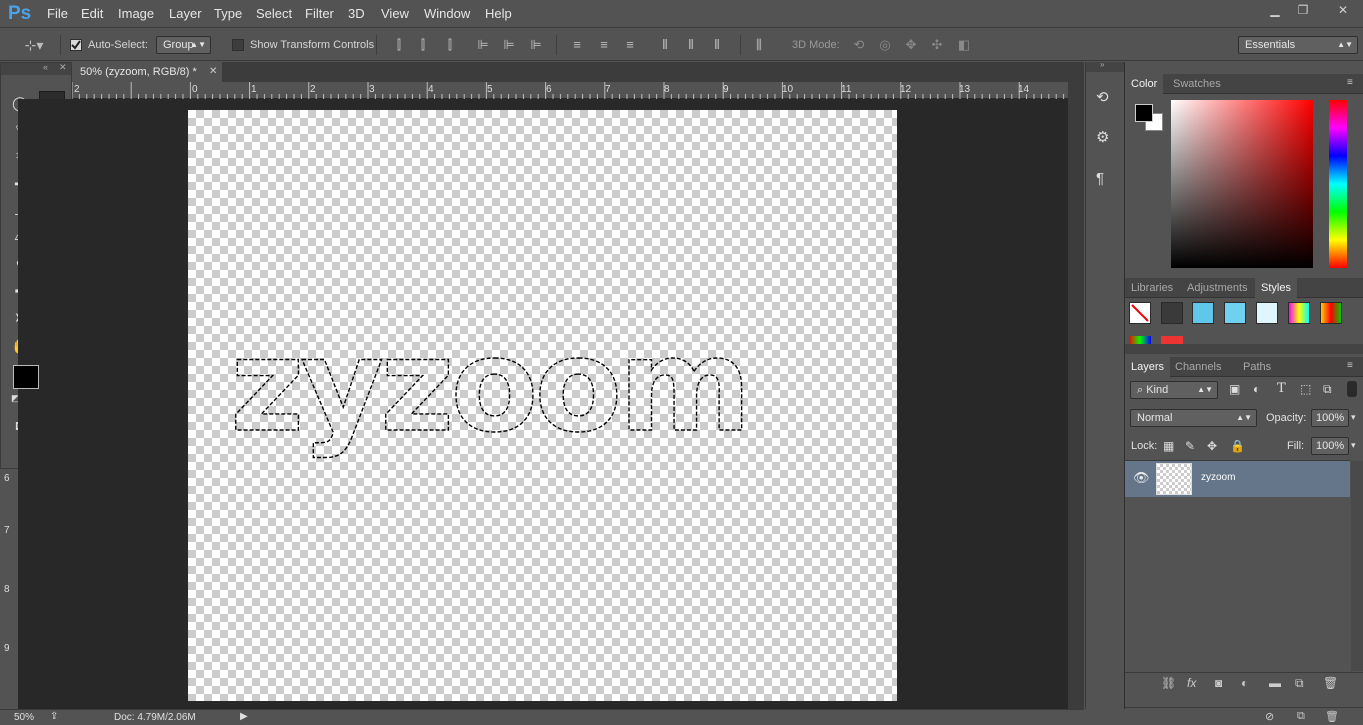 This screenshot has width=1363, height=725. Describe the element at coordinates (447, 13) in the screenshot. I see `menu-window: Window` at that location.